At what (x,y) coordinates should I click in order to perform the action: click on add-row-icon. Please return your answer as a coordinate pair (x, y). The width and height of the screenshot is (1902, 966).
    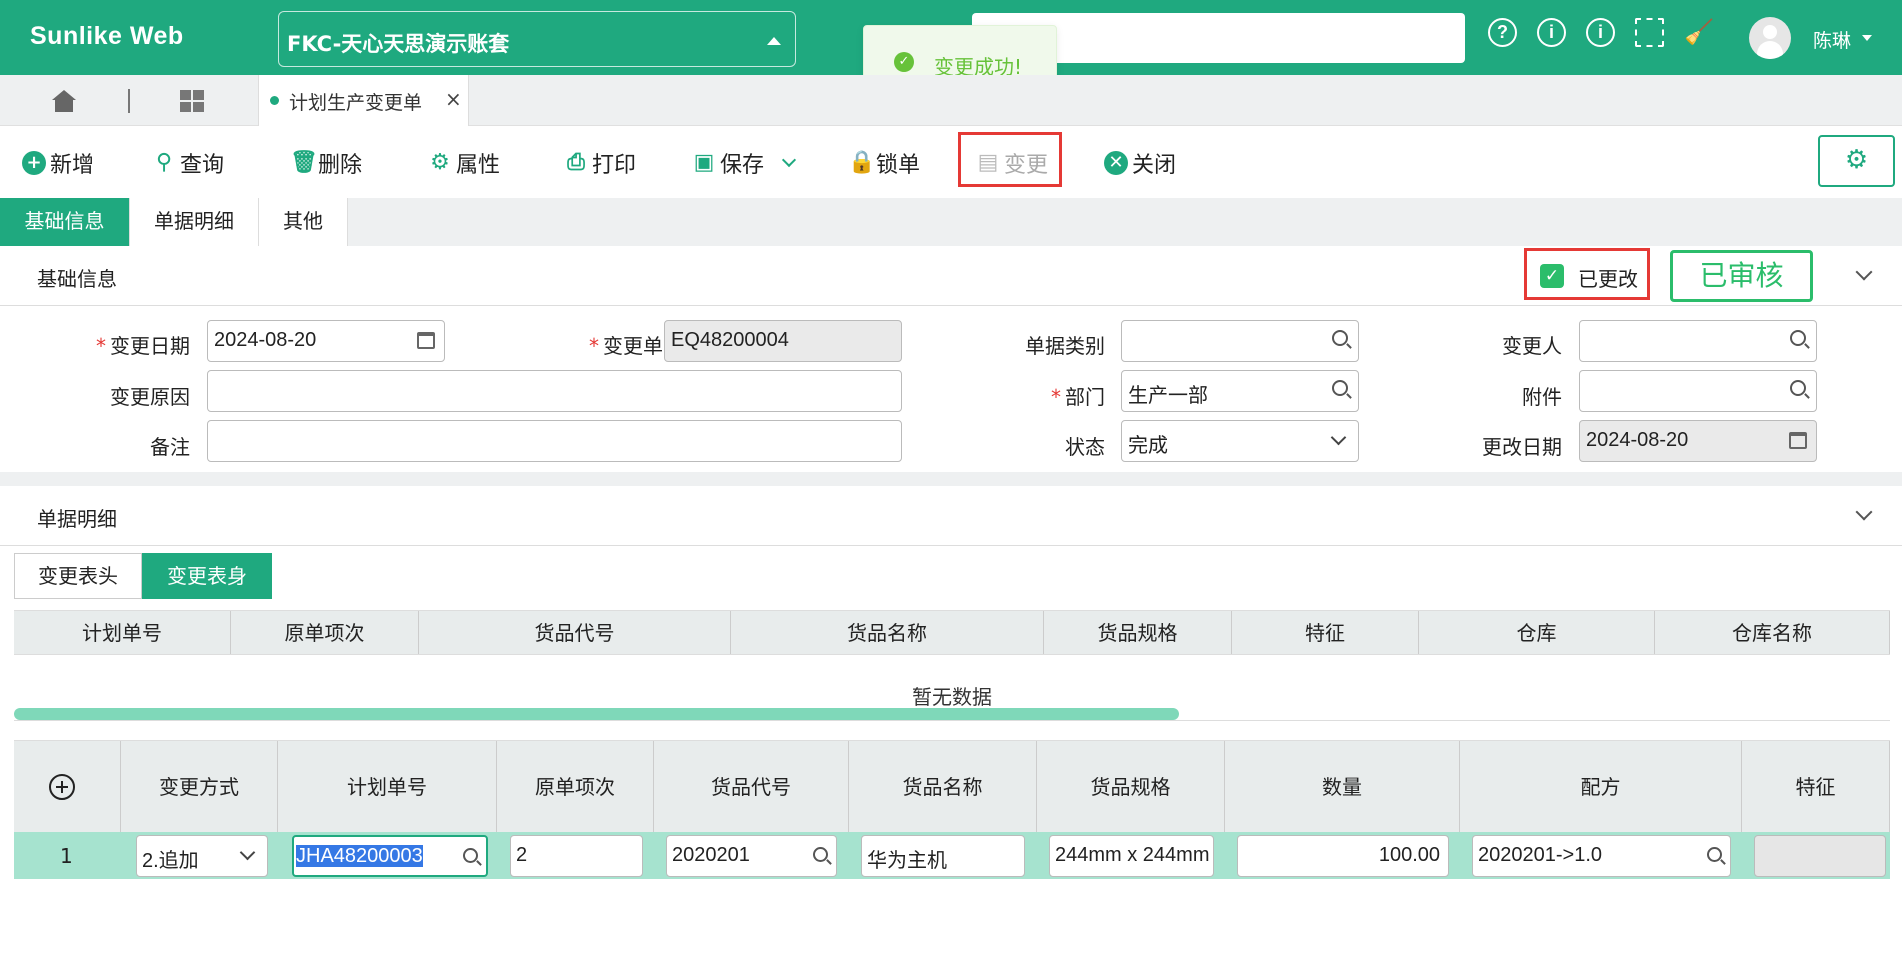
    Looking at the image, I should click on (62, 787).